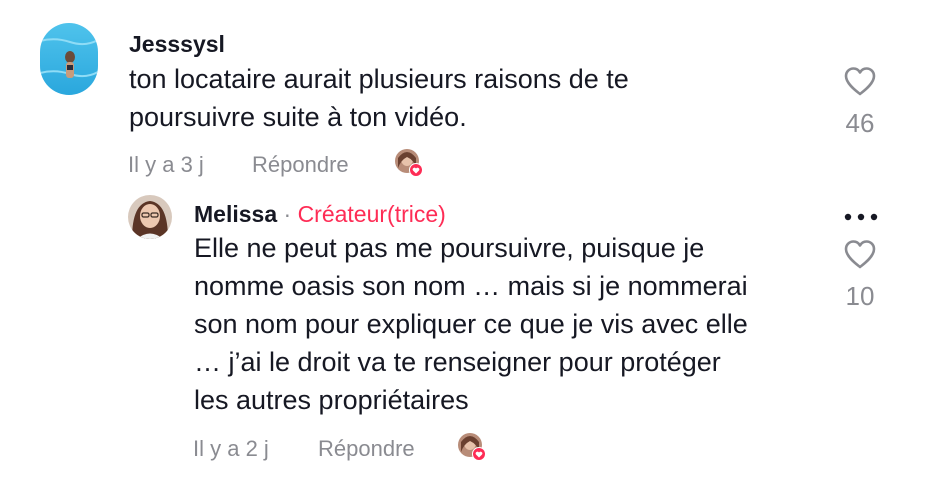 The height and width of the screenshot is (478, 928). I want to click on reply-username: Melissa, so click(235, 214).